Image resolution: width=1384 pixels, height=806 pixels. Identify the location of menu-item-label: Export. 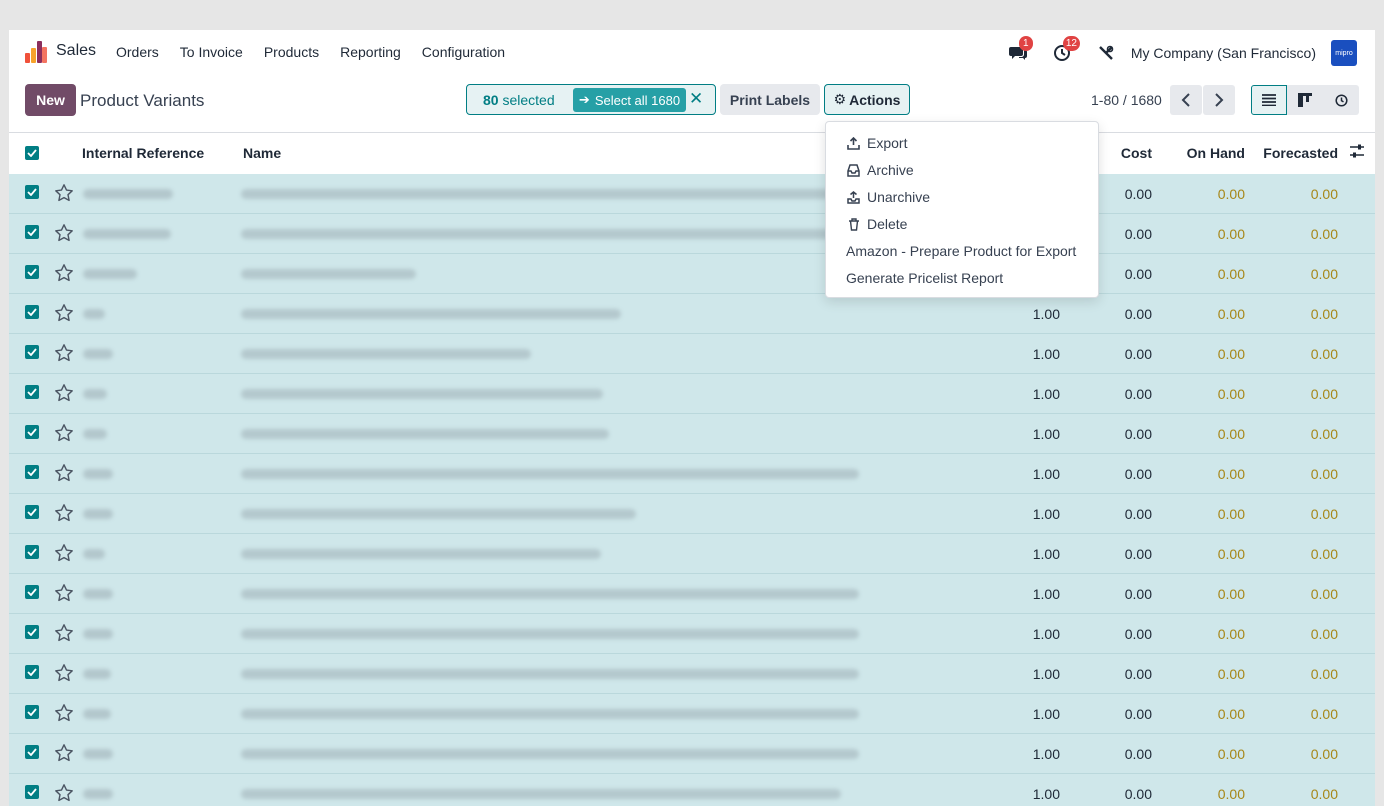
(887, 143).